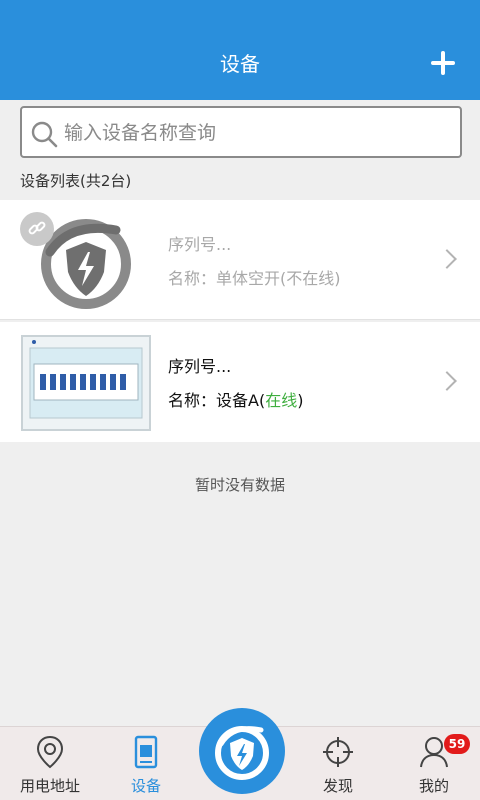 The width and height of the screenshot is (480, 800). I want to click on device-name-suffix: ), so click(300, 400).